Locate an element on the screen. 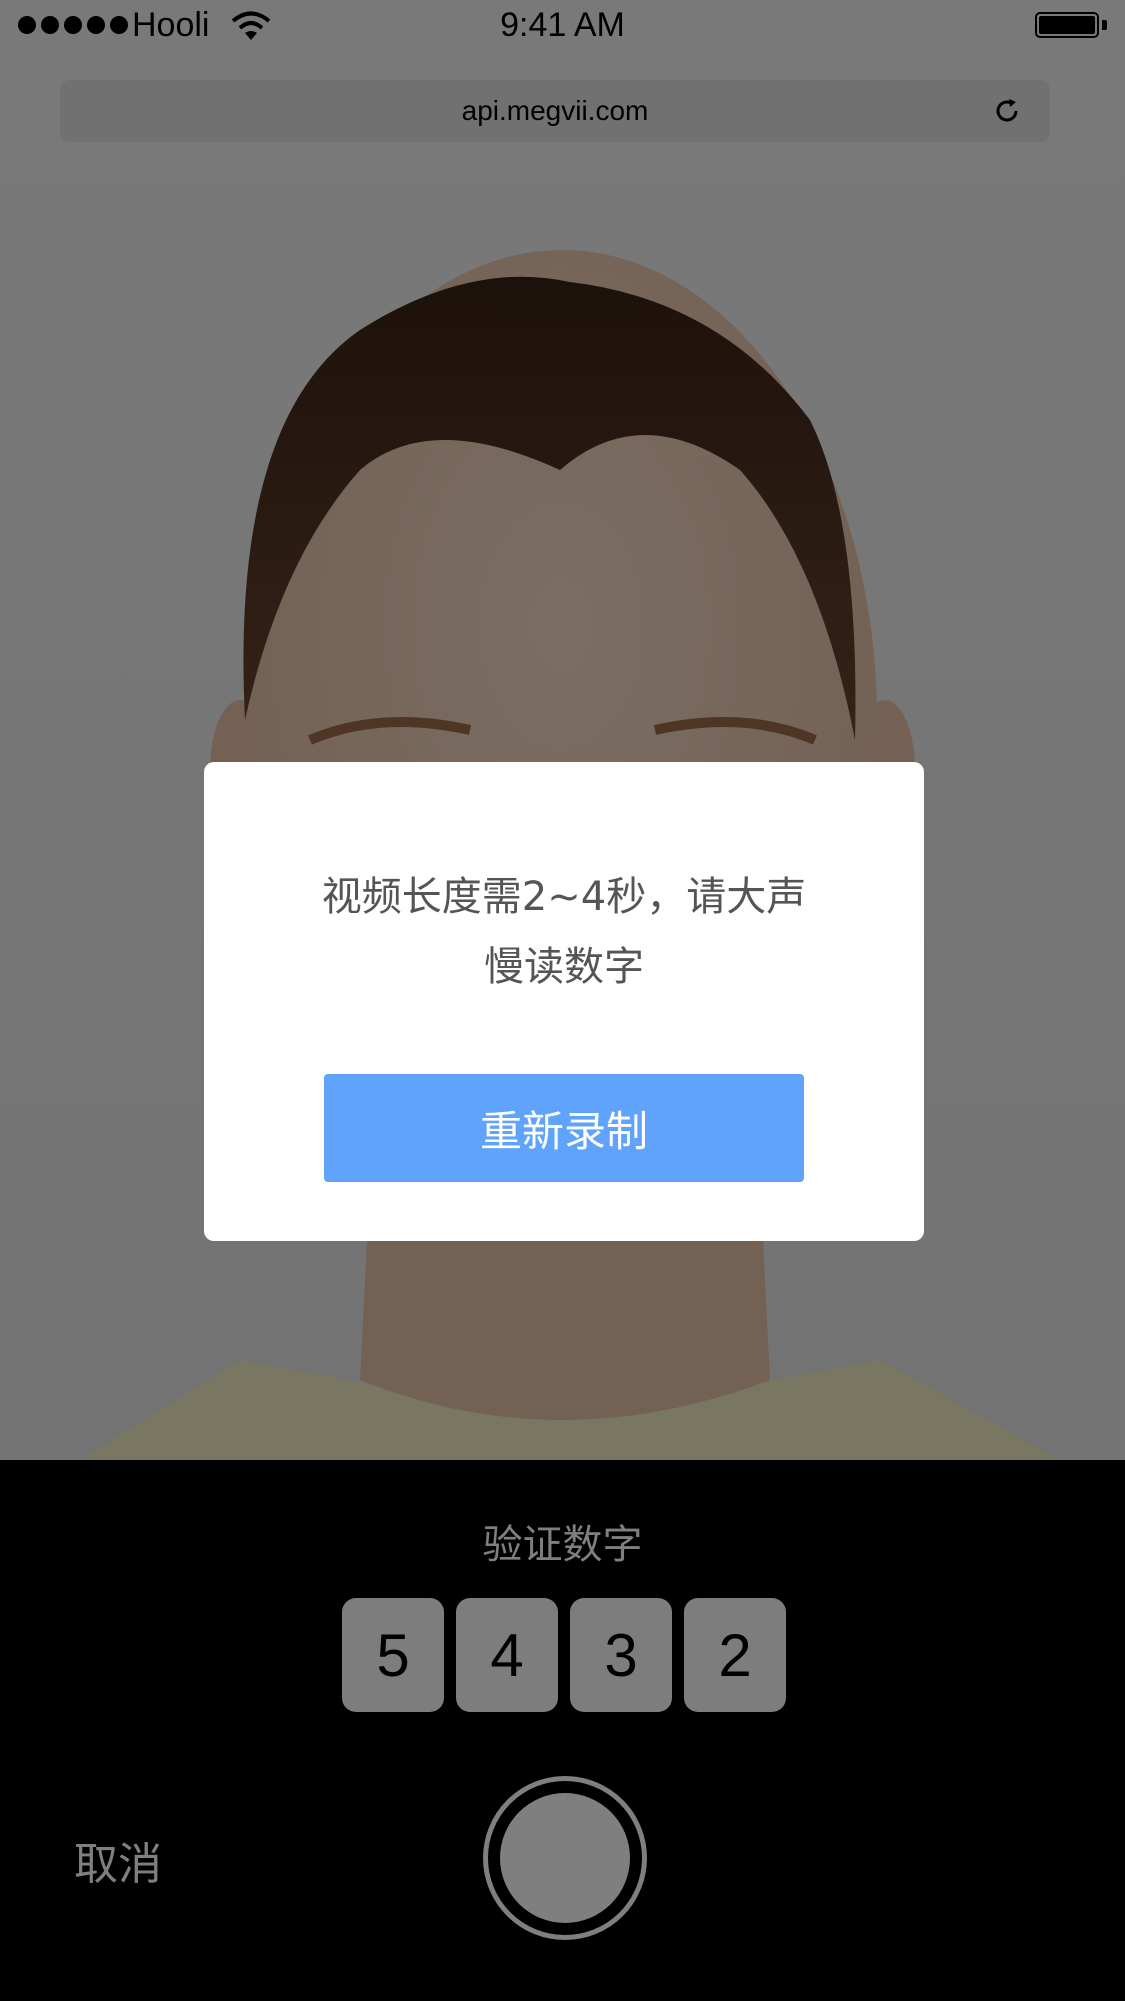 Image resolution: width=1125 pixels, height=2001 pixels. shutter-inner is located at coordinates (565, 1858).